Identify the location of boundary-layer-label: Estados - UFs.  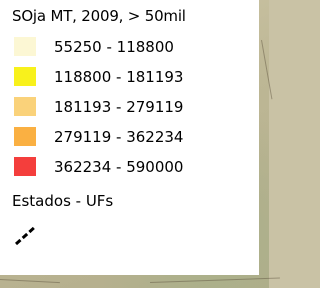
(63, 201).